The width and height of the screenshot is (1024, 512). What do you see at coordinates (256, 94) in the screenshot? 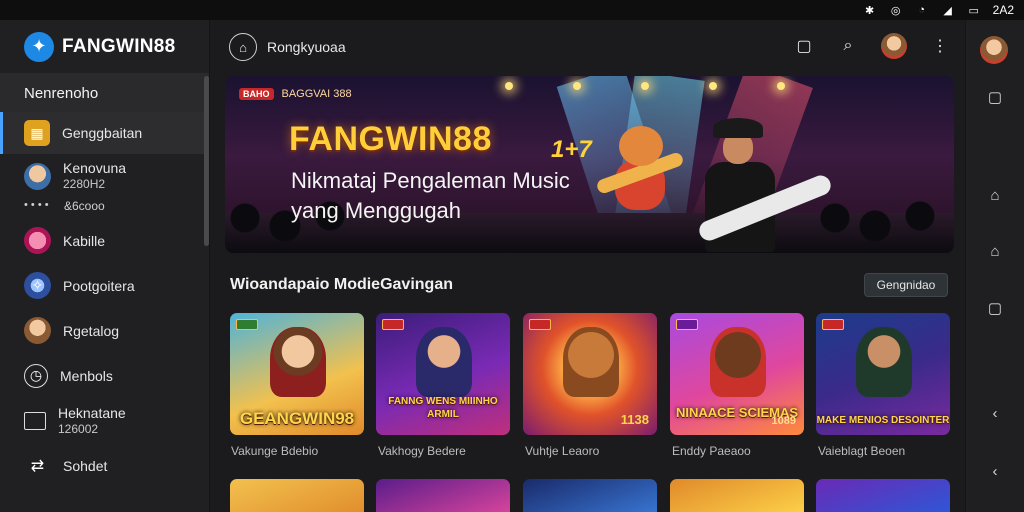
I see `hero-badge-tag: BAHO` at bounding box center [256, 94].